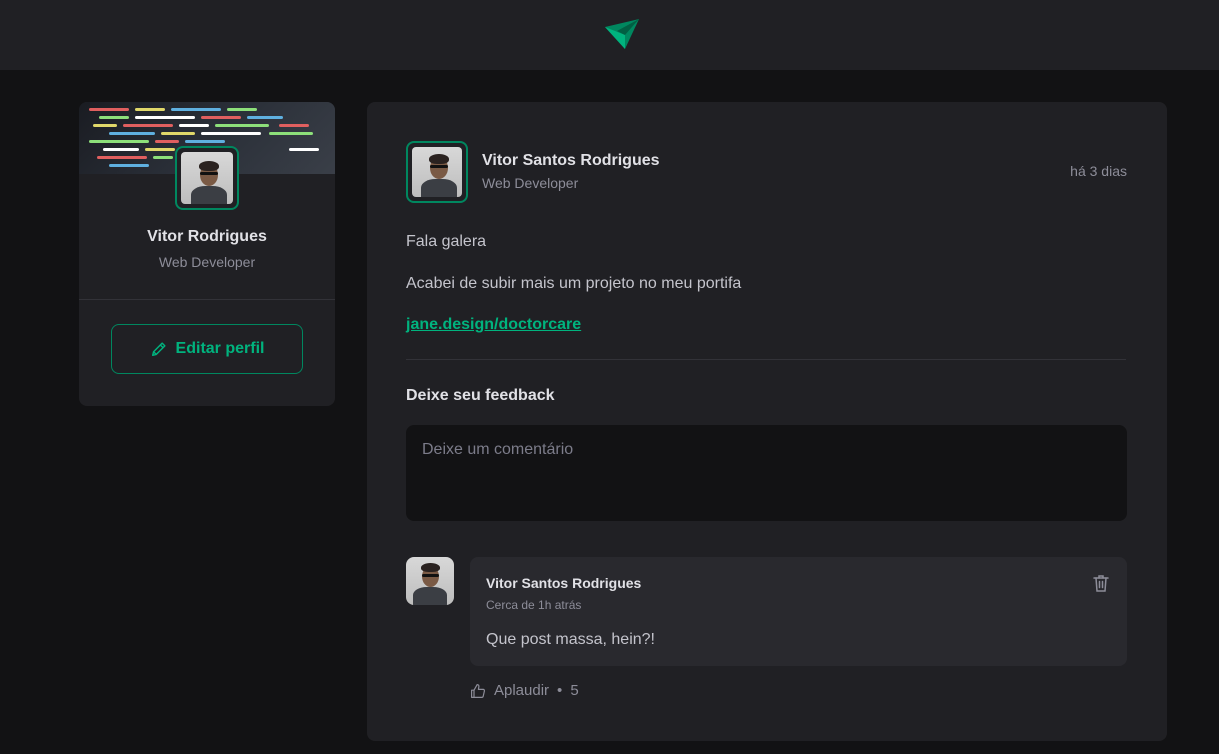 The width and height of the screenshot is (1219, 754). What do you see at coordinates (574, 690) in the screenshot?
I see `applaud-count: 5` at bounding box center [574, 690].